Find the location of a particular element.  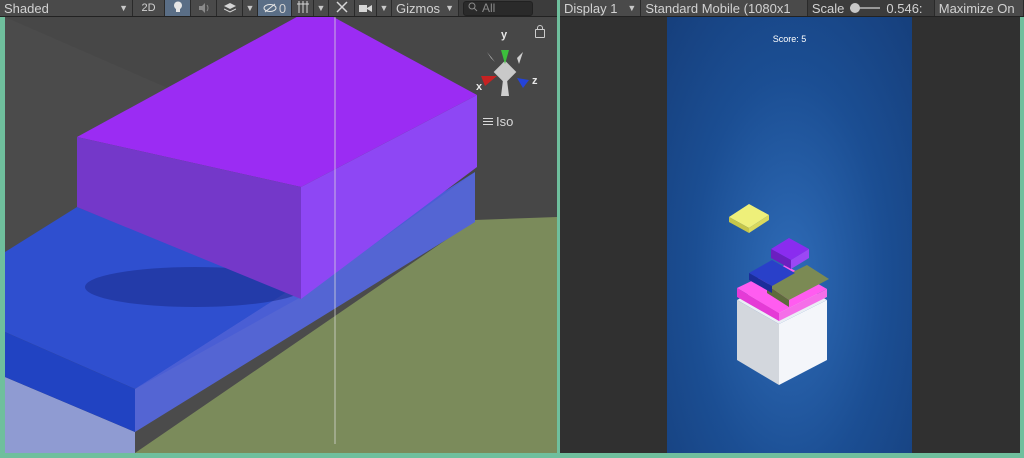

projection-label: Iso is located at coordinates (505, 121).